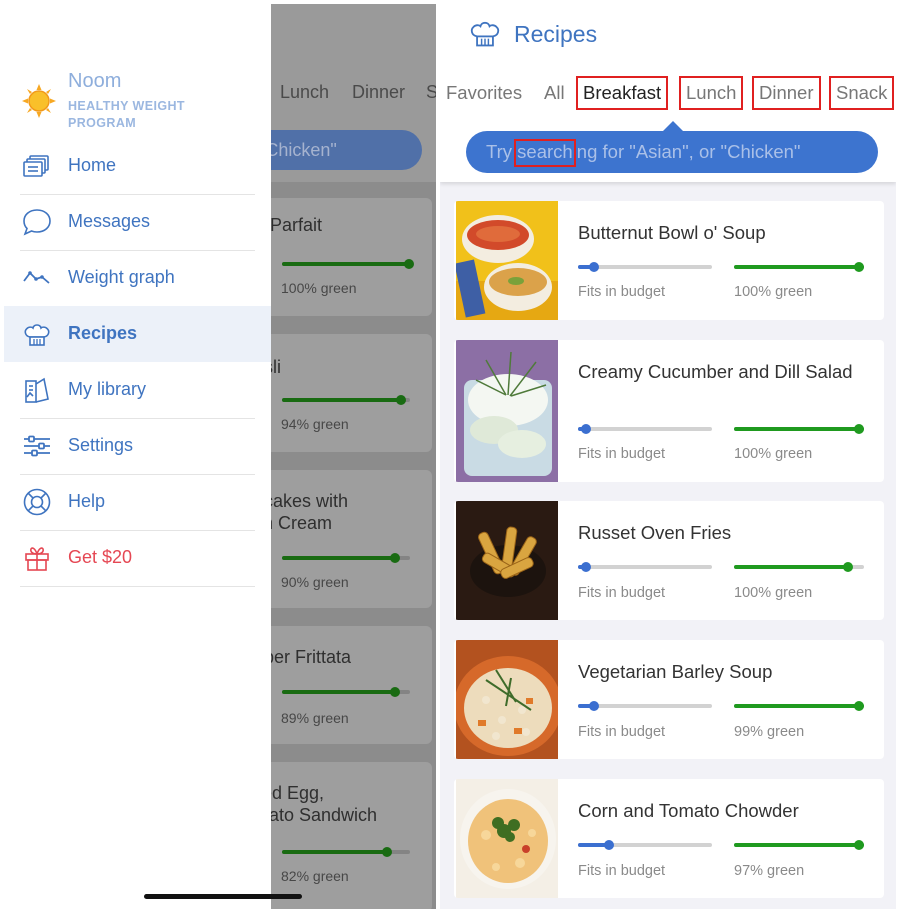 The image size is (900, 913). What do you see at coordinates (554, 93) in the screenshot?
I see `tab-all: All` at bounding box center [554, 93].